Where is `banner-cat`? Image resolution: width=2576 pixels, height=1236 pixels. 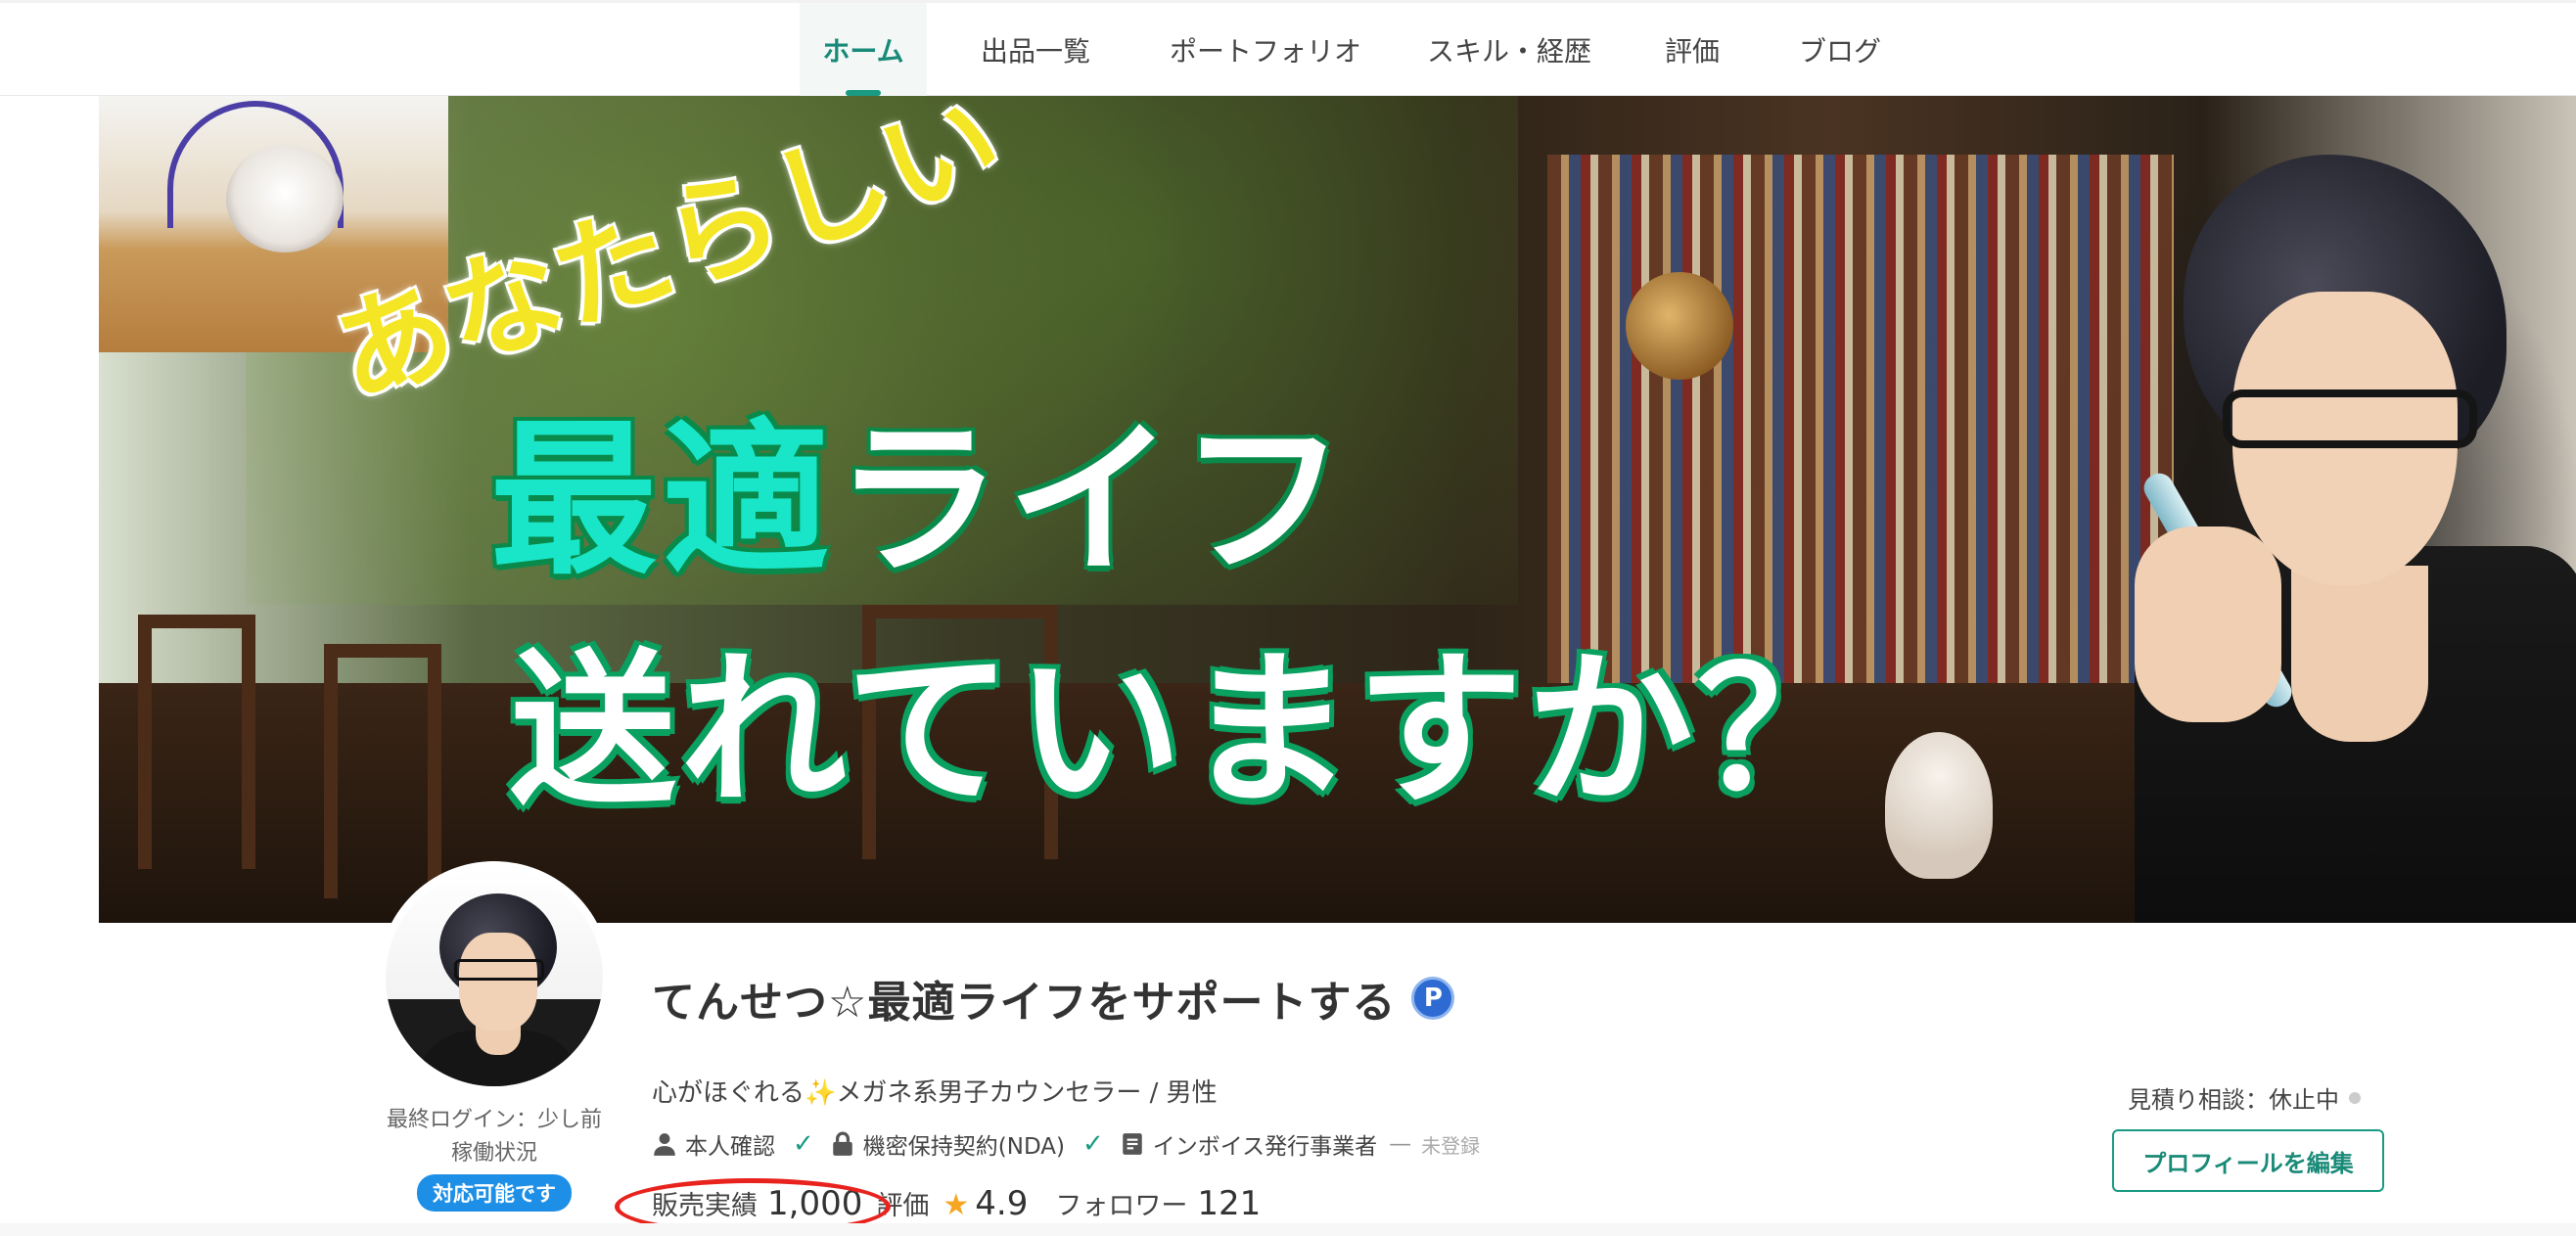 banner-cat is located at coordinates (1939, 806).